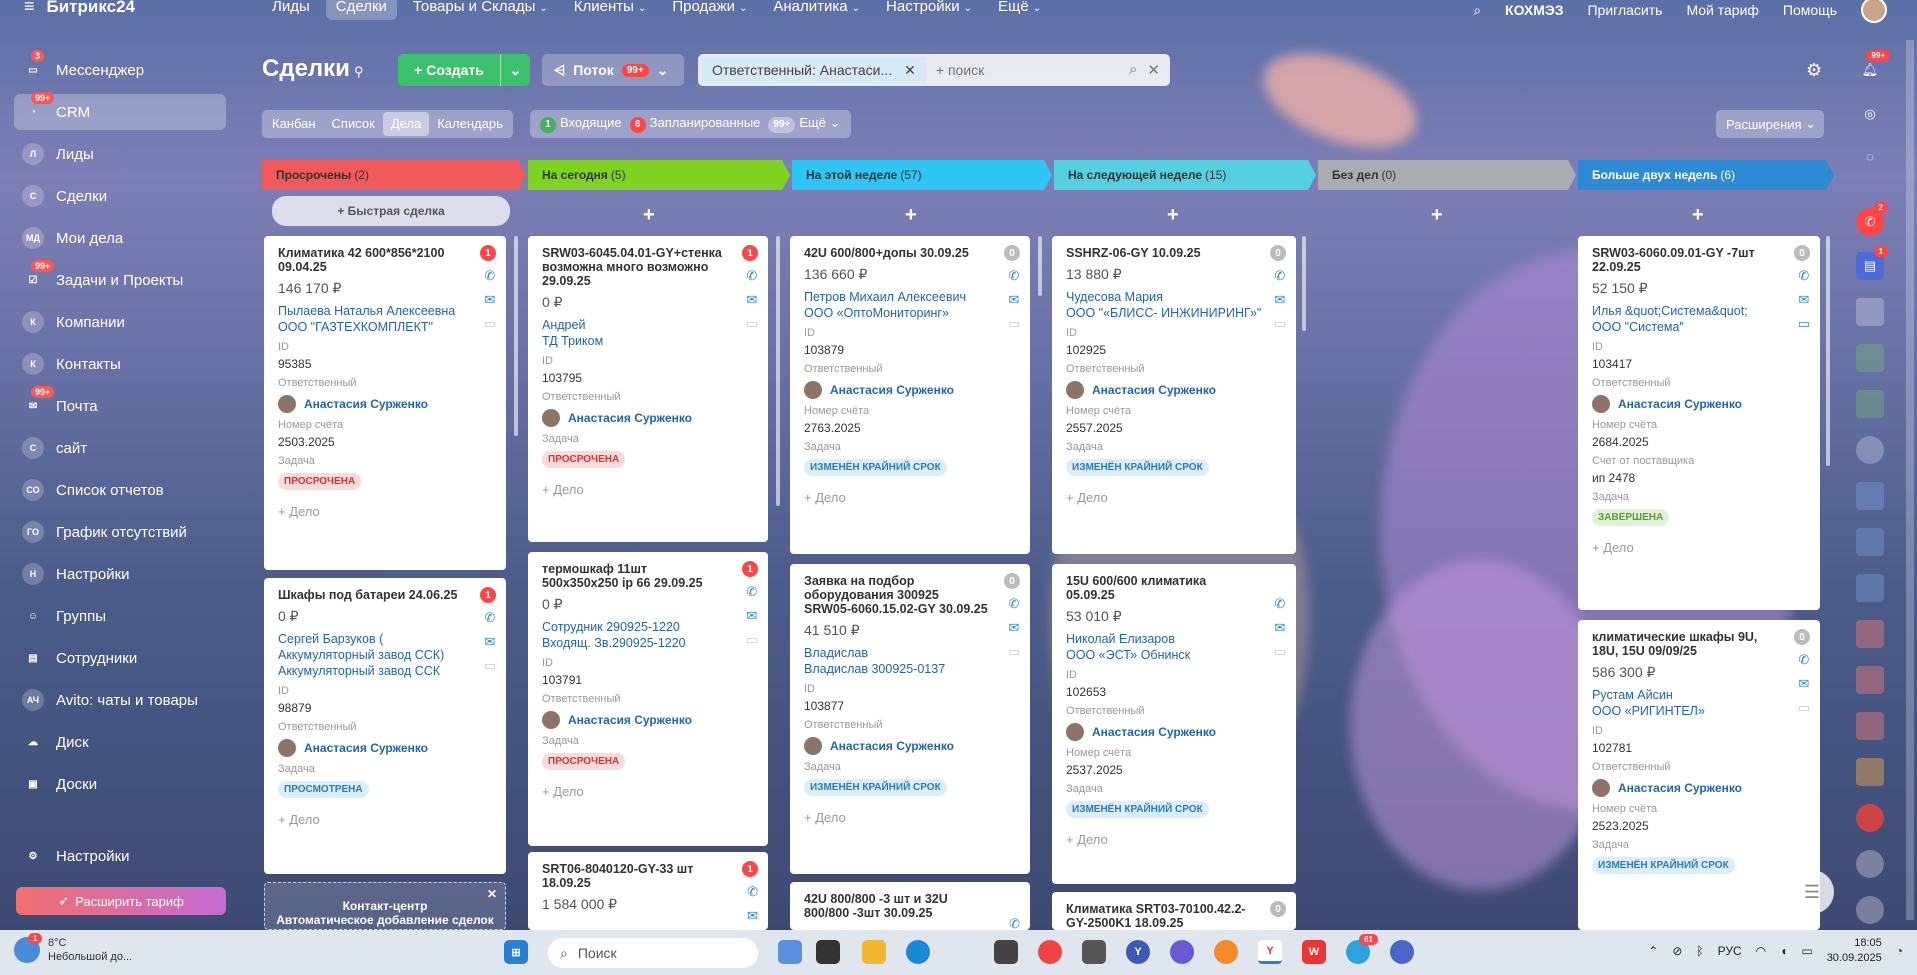 This screenshot has width=1917, height=975. I want to click on contact-link: Рустам Айсин, so click(1699, 695).